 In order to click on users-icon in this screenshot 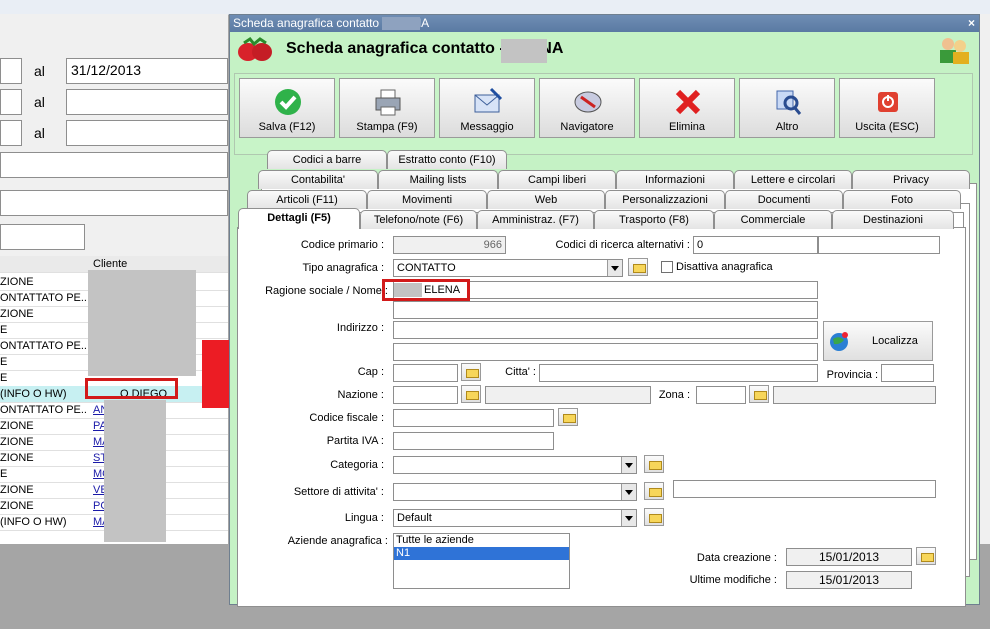, I will do `click(954, 51)`.